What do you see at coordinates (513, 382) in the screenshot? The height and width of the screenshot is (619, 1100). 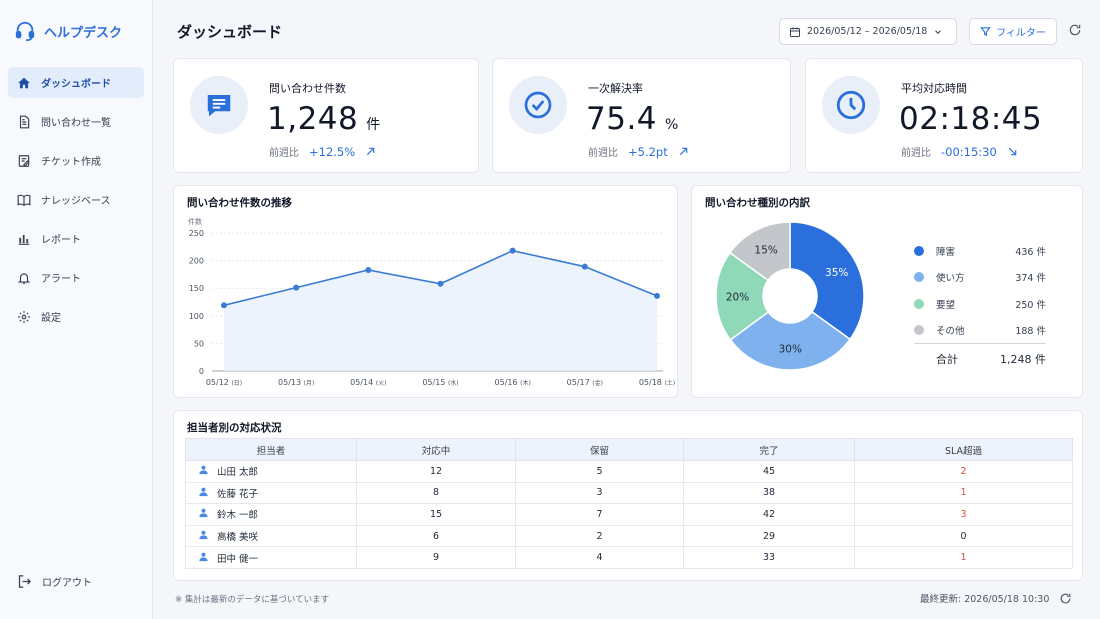 I see `x-tick-label: 05/16 (木)` at bounding box center [513, 382].